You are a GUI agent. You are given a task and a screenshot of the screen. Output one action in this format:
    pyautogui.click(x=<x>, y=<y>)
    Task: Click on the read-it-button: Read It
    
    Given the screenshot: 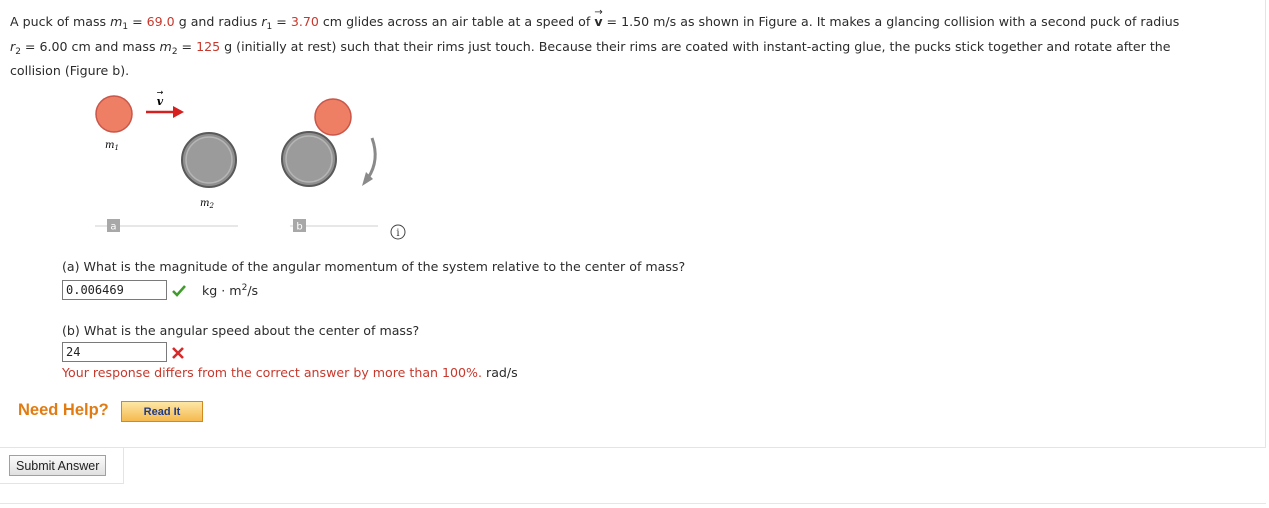 What is the action you would take?
    pyautogui.click(x=162, y=411)
    